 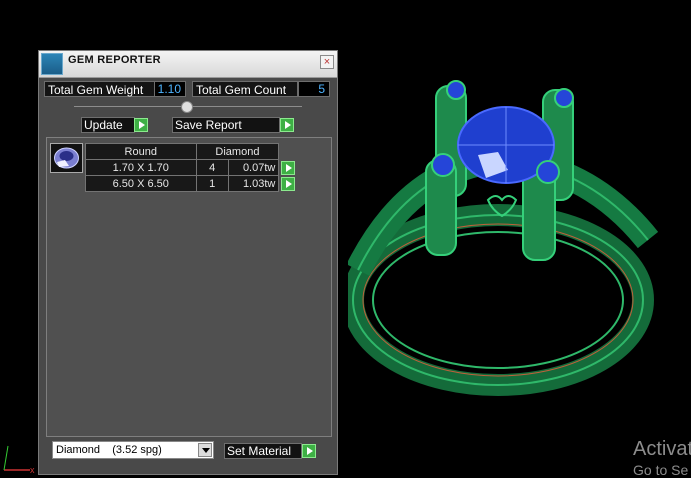 What do you see at coordinates (188, 64) in the screenshot?
I see `title-bar: GEM REPORTER ×` at bounding box center [188, 64].